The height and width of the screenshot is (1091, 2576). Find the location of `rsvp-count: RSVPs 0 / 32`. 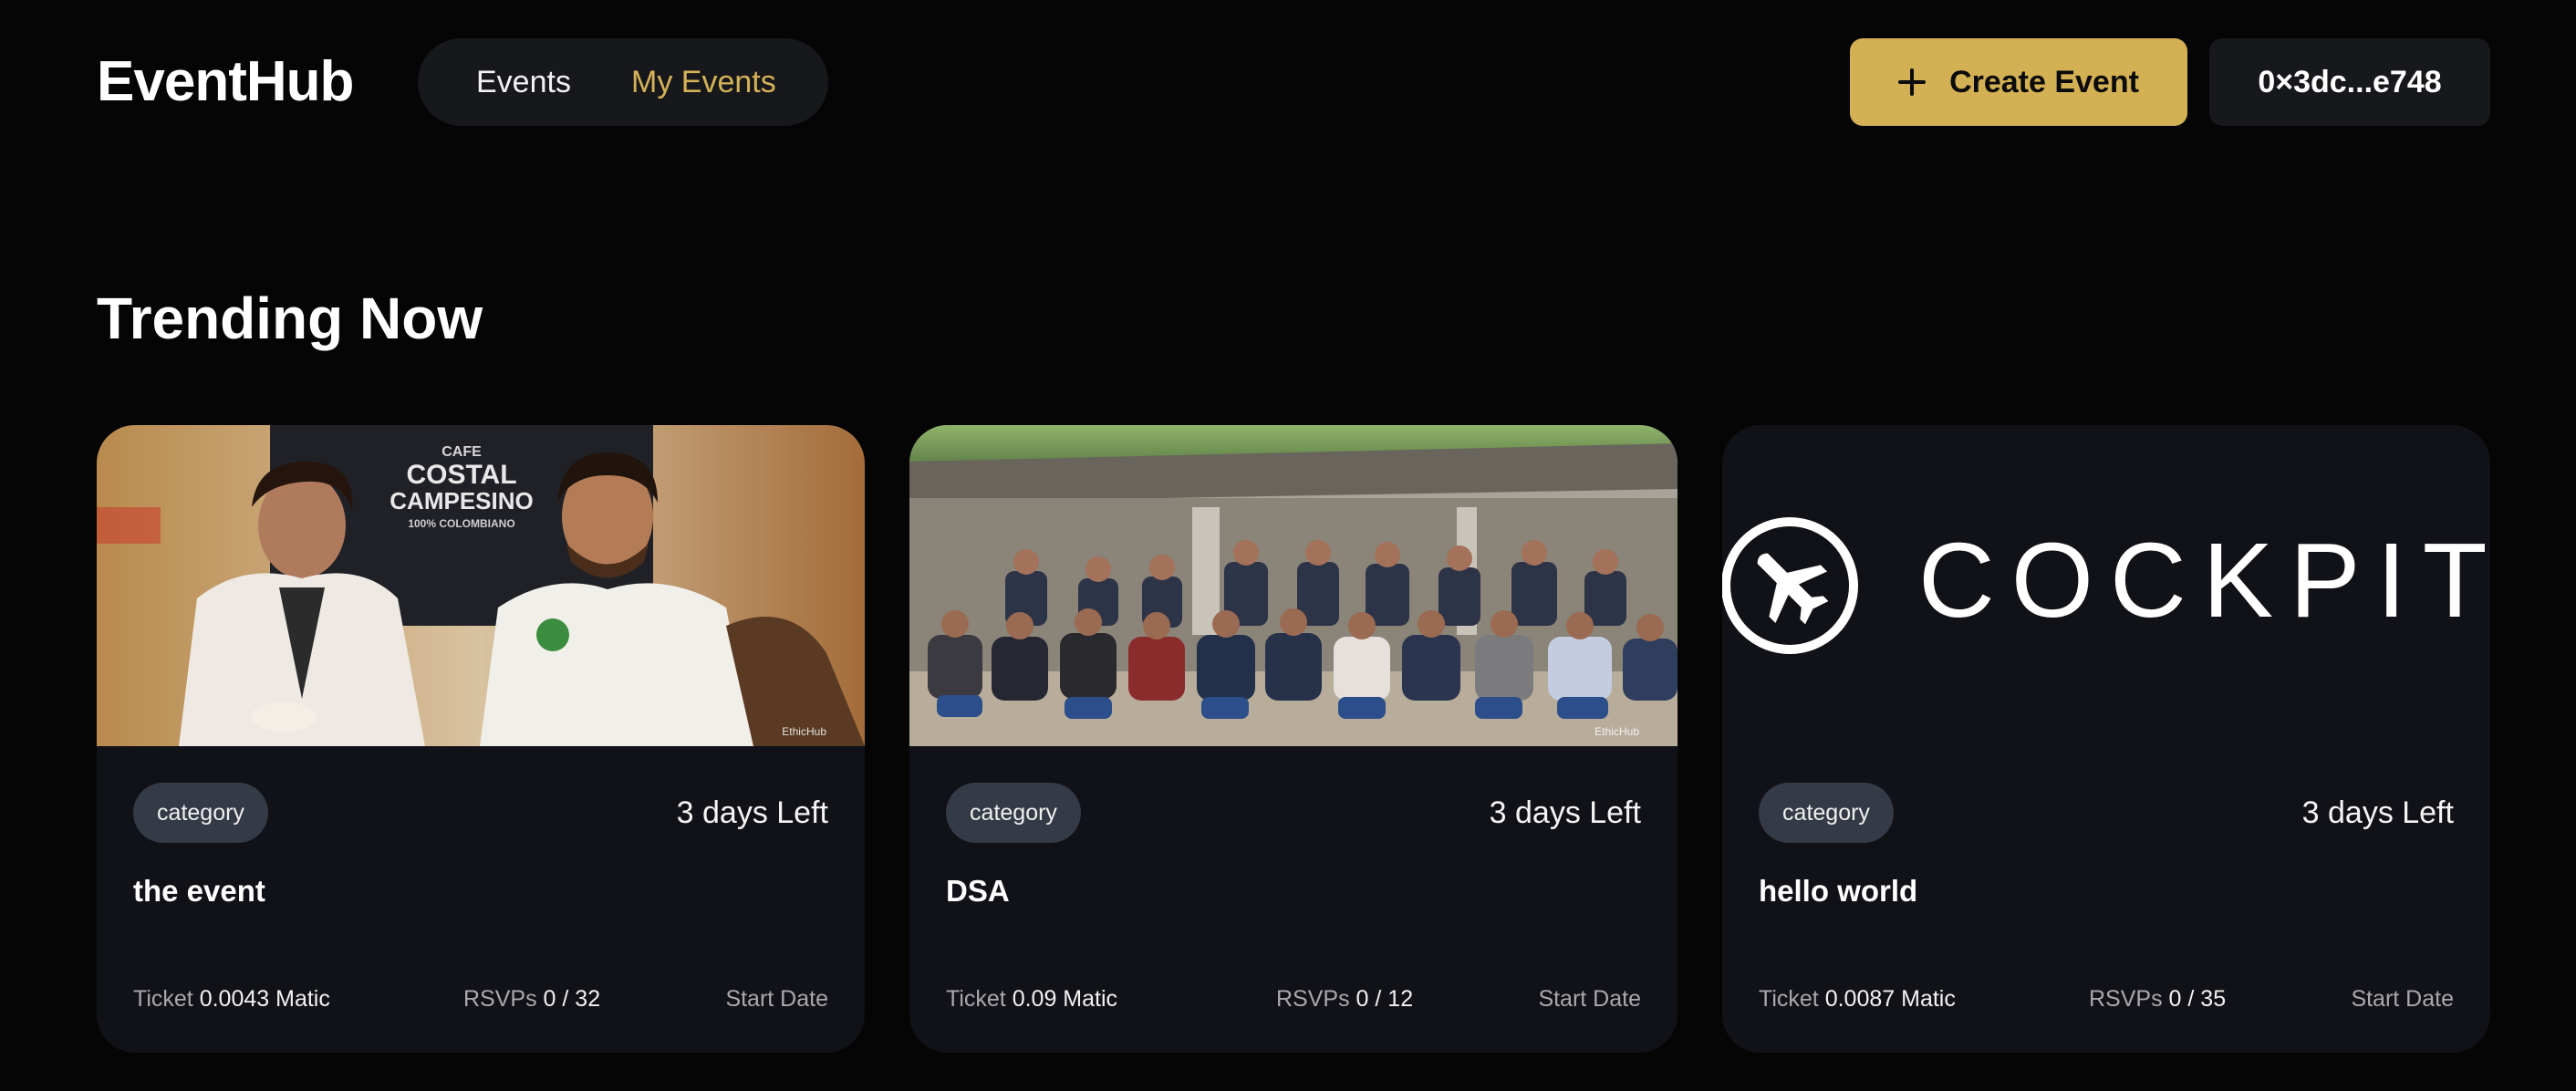

rsvp-count: RSVPs 0 / 32 is located at coordinates (531, 998).